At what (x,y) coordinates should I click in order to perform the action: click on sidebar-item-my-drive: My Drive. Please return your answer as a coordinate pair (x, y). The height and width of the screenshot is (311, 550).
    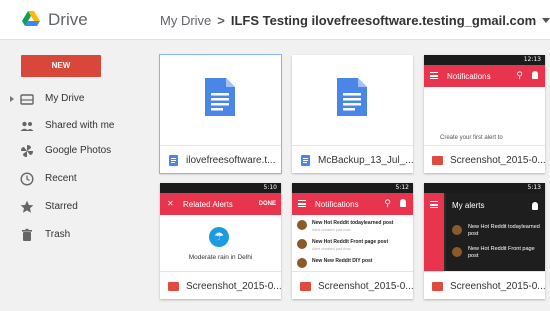
    Looking at the image, I should click on (73, 99).